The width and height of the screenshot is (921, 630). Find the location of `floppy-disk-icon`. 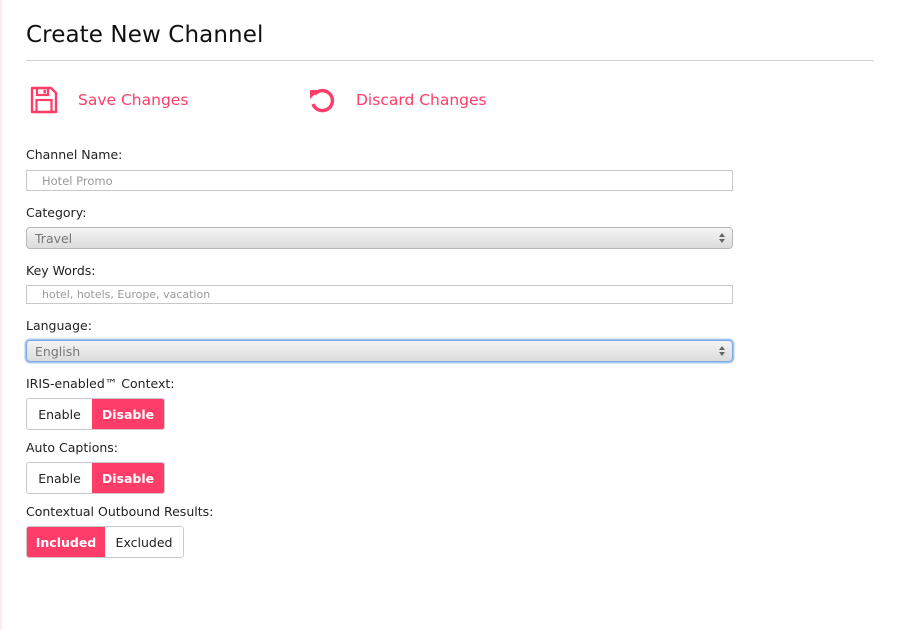

floppy-disk-icon is located at coordinates (44, 100).